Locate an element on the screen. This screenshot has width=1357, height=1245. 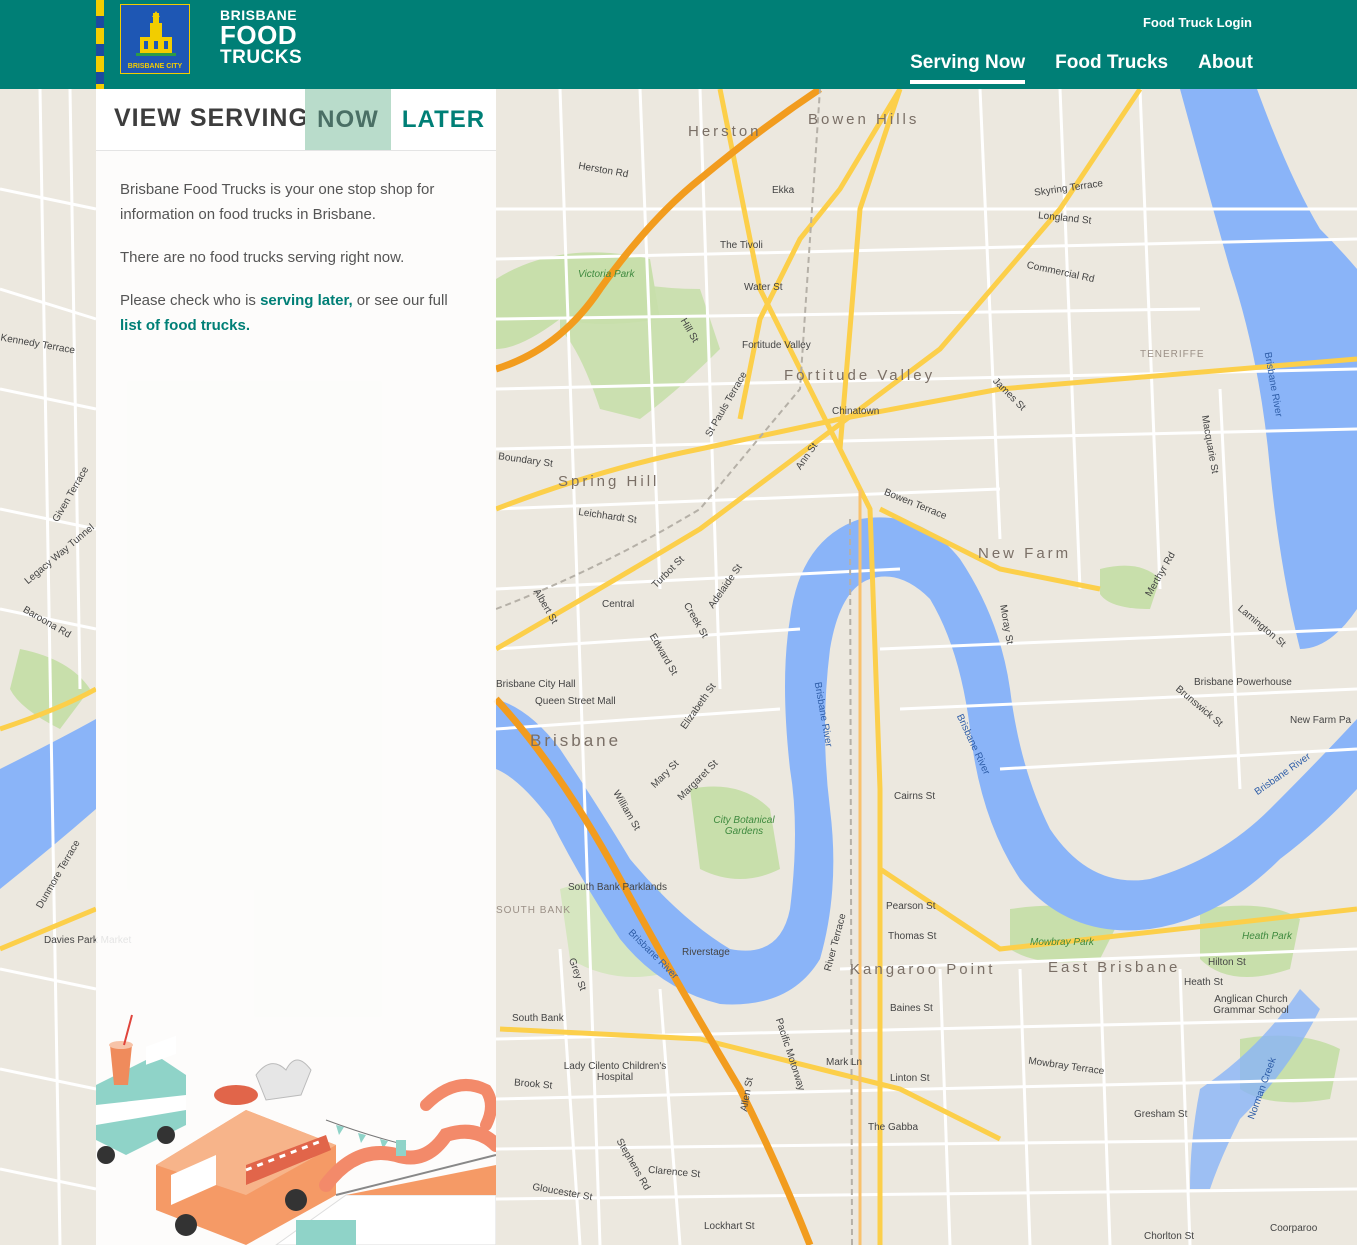
map-label-botanical-gardens: City Botanical Gardens is located at coordinates (744, 826).